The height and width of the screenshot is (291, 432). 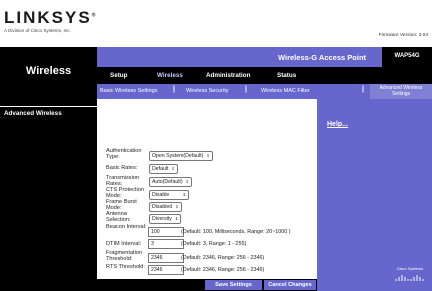 What do you see at coordinates (123, 181) in the screenshot?
I see `tx-rates-label: Transmission Rates:` at bounding box center [123, 181].